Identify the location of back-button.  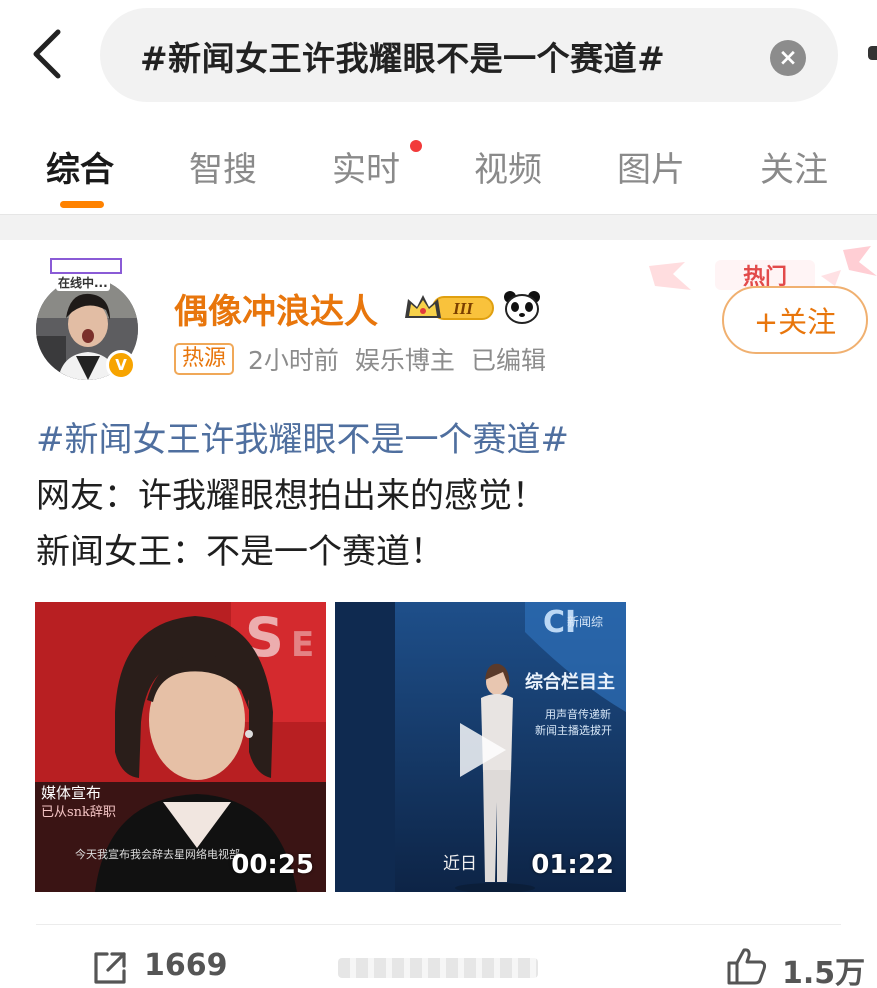
(47, 54).